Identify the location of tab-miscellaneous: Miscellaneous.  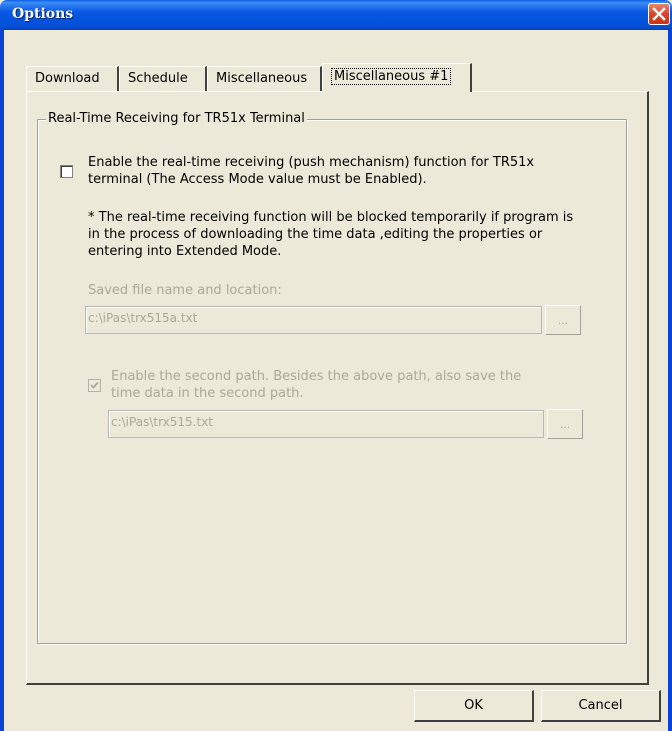
(264, 78).